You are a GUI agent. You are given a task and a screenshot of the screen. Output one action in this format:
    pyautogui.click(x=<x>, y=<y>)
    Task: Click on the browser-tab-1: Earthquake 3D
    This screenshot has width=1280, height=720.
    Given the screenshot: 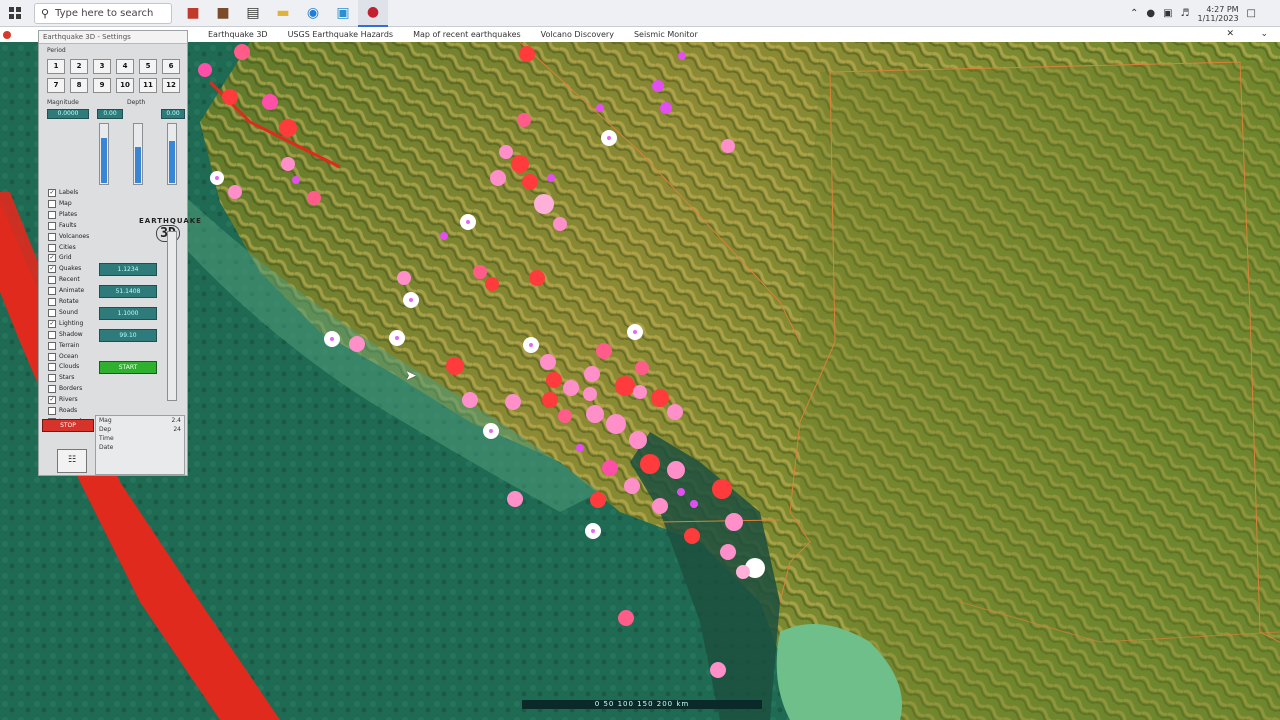 What is the action you would take?
    pyautogui.click(x=238, y=34)
    